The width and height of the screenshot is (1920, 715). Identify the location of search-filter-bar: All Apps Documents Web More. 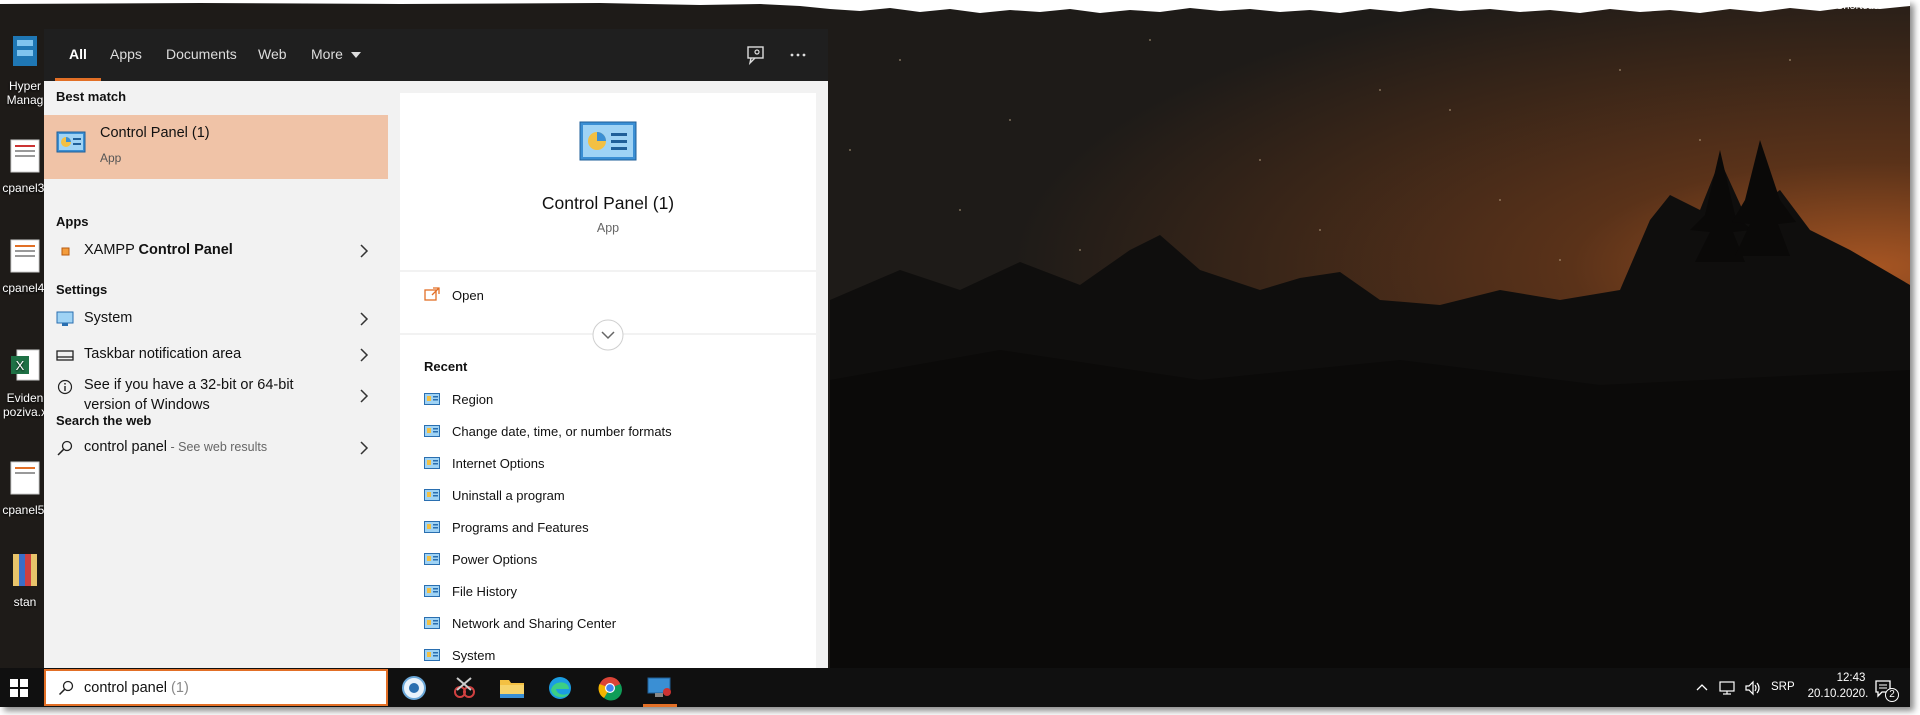
(436, 55).